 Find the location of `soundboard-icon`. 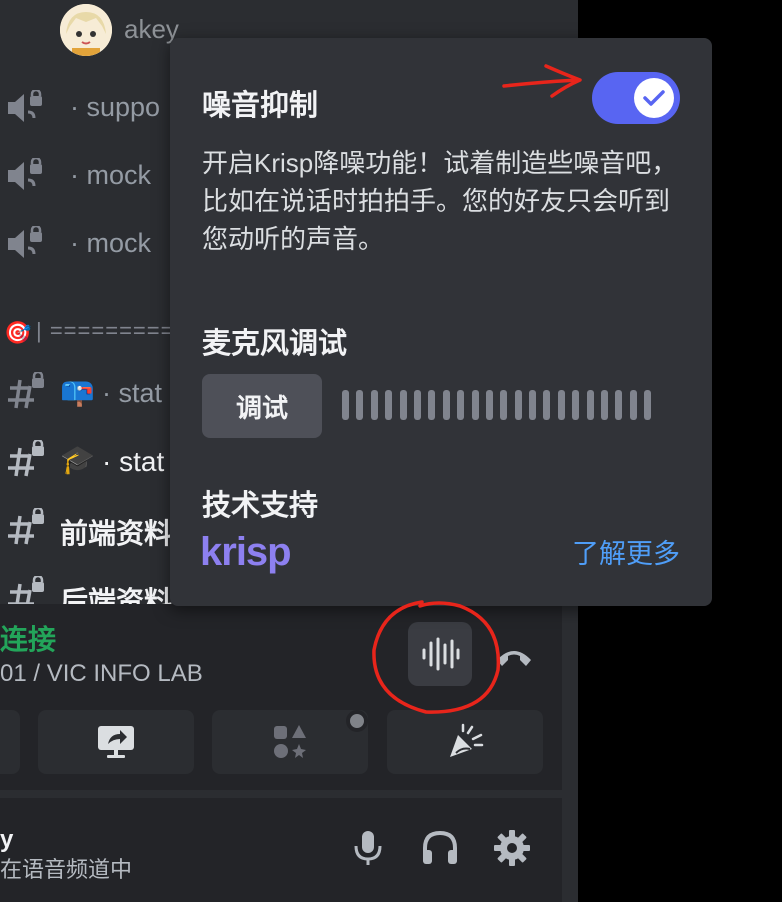

soundboard-icon is located at coordinates (467, 740).